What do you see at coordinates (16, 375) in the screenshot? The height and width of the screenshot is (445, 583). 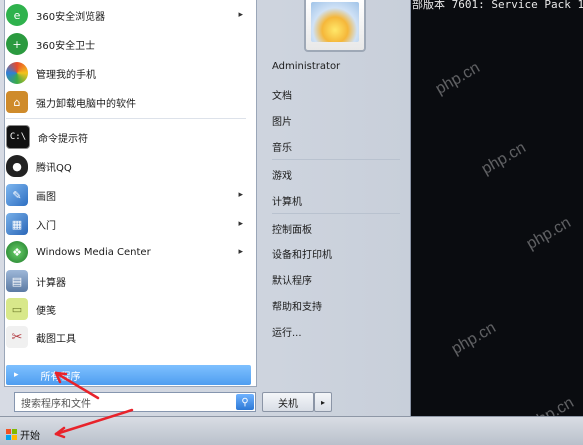 I see `expand-arrow-icon: ▸` at bounding box center [16, 375].